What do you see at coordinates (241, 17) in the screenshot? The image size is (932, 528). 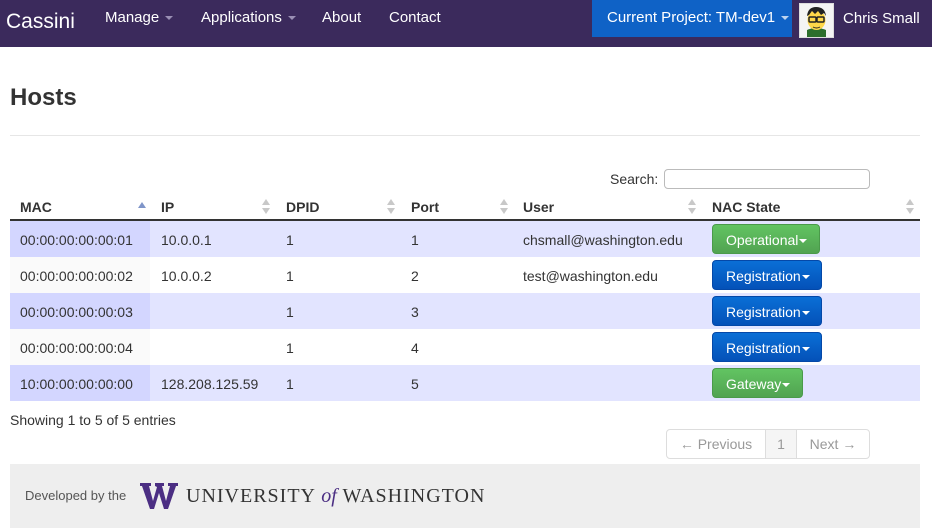 I see `nav-applications-label: Applications` at bounding box center [241, 17].